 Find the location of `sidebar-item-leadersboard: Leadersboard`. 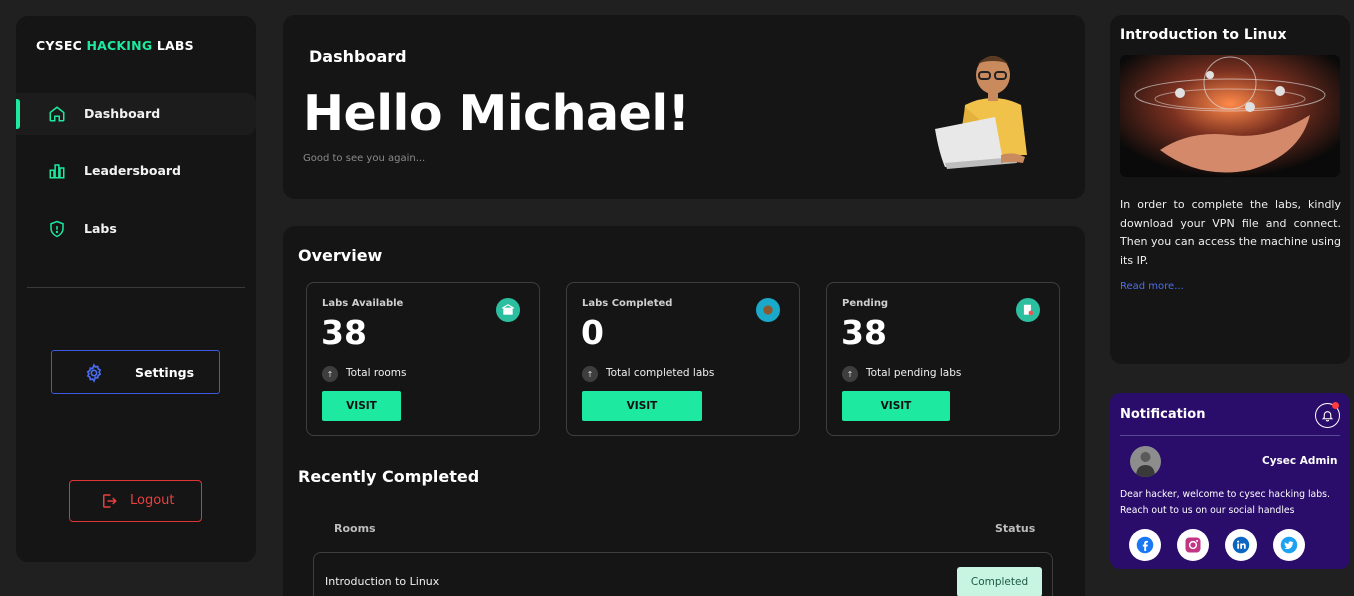

sidebar-item-leadersboard: Leadersboard is located at coordinates (136, 171).